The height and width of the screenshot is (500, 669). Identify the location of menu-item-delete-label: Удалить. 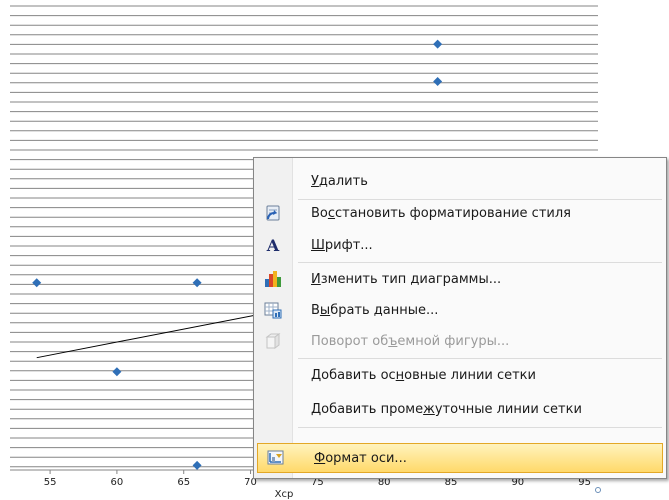
(339, 181).